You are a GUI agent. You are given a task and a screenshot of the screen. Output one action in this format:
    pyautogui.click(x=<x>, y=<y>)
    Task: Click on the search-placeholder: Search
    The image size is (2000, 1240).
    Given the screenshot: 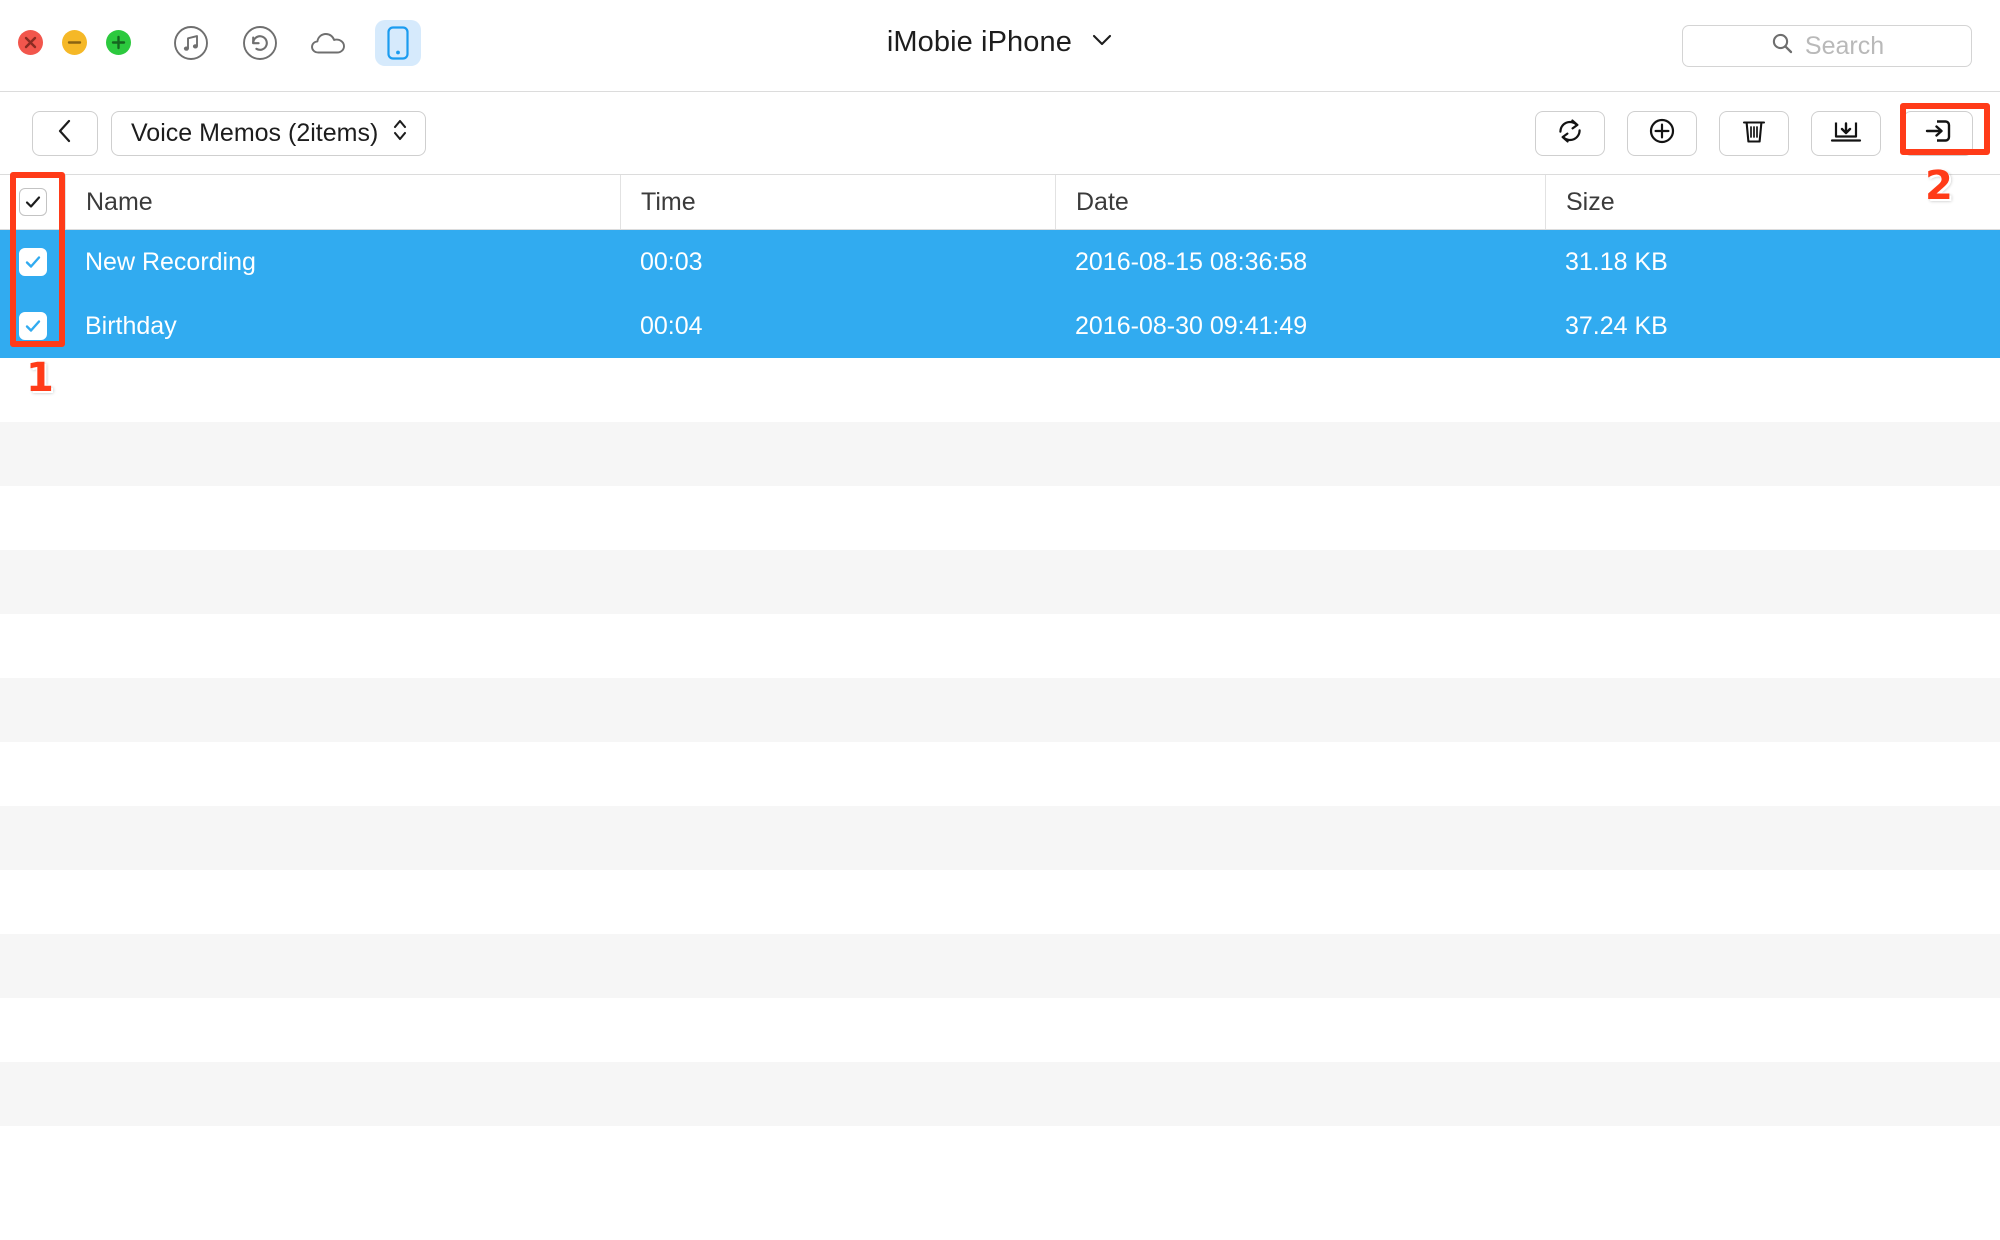 What is the action you would take?
    pyautogui.click(x=1844, y=45)
    